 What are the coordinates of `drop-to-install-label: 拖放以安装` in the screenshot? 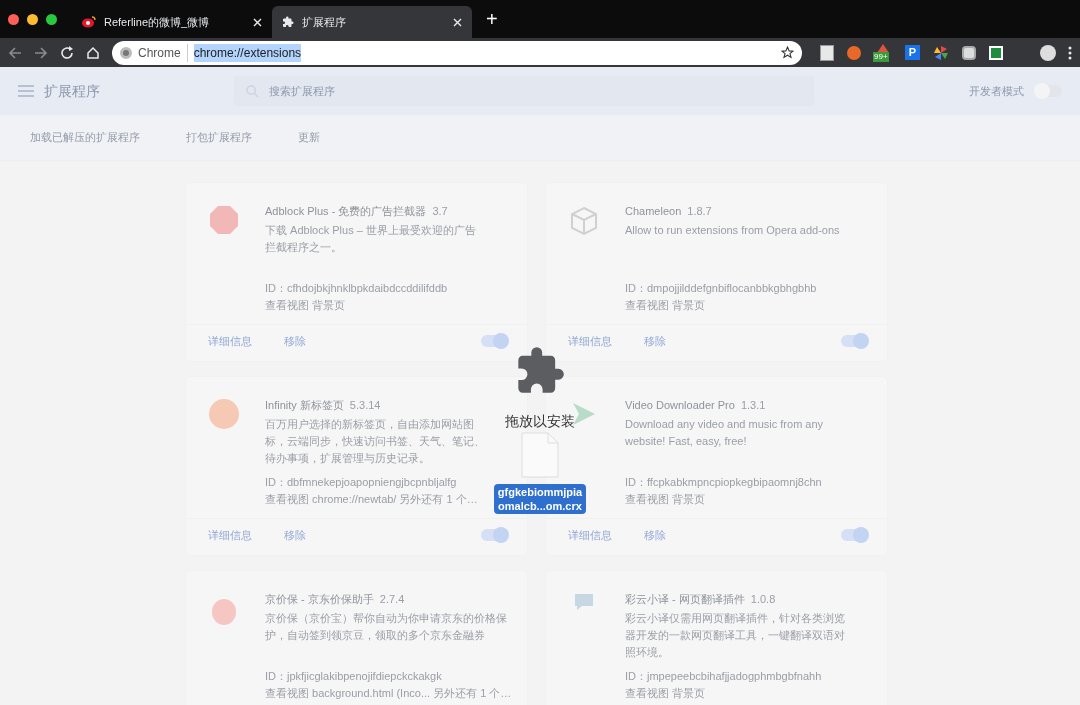 It's located at (540, 421).